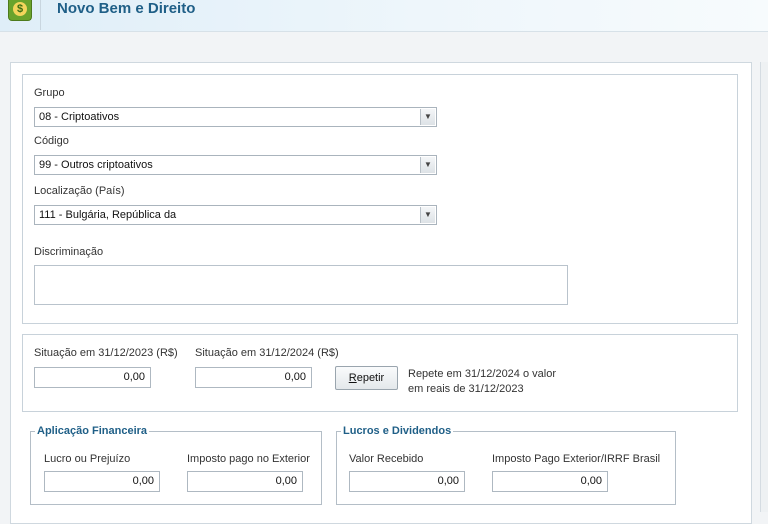 The height and width of the screenshot is (524, 768). I want to click on imposto-exterior-label: Imposto pago no Exterior, so click(248, 459).